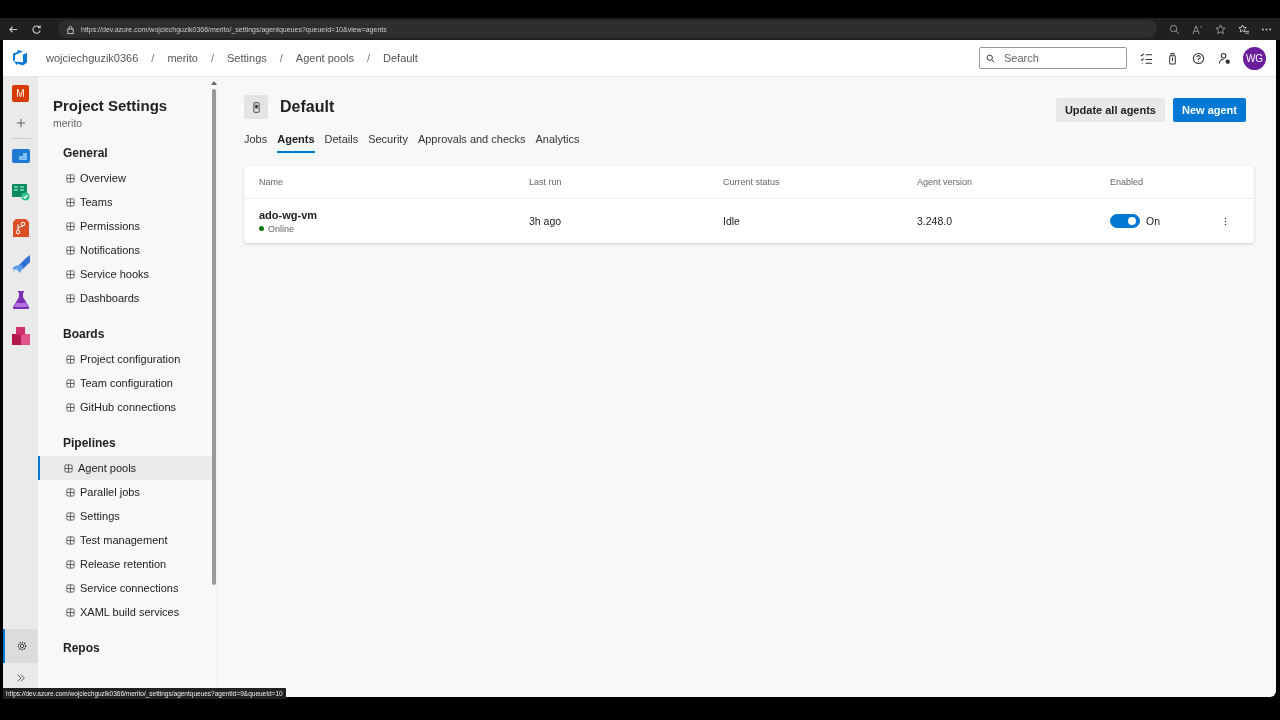 The image size is (1280, 720). What do you see at coordinates (388, 141) in the screenshot?
I see `tab: Security` at bounding box center [388, 141].